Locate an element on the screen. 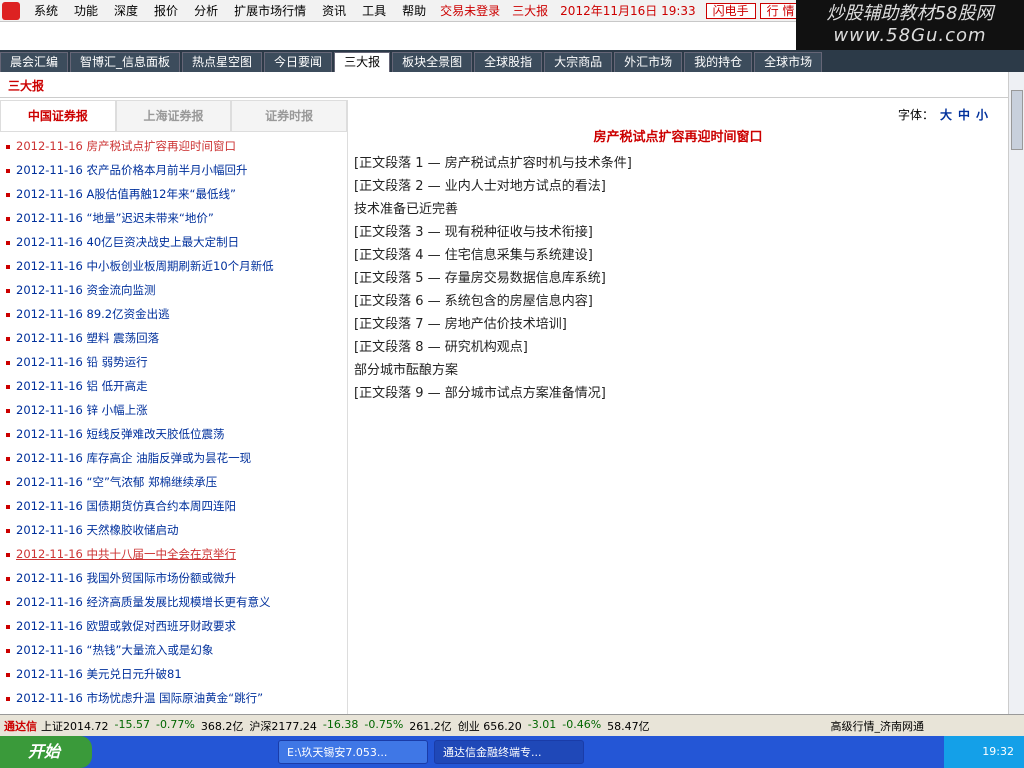 The width and height of the screenshot is (1024, 768). news-item: 2012-11-16 塑料 震荡回落 is located at coordinates (173, 338).